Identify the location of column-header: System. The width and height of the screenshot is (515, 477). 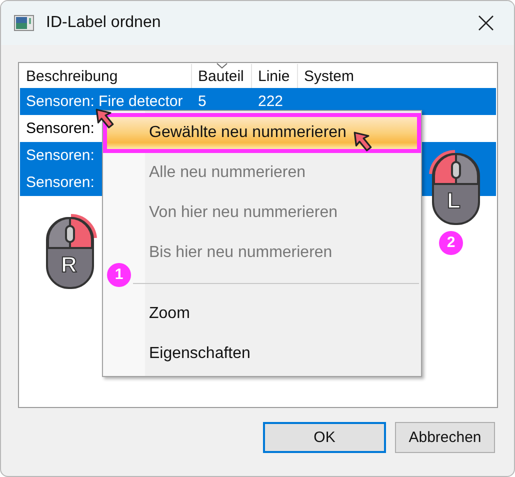
(393, 76).